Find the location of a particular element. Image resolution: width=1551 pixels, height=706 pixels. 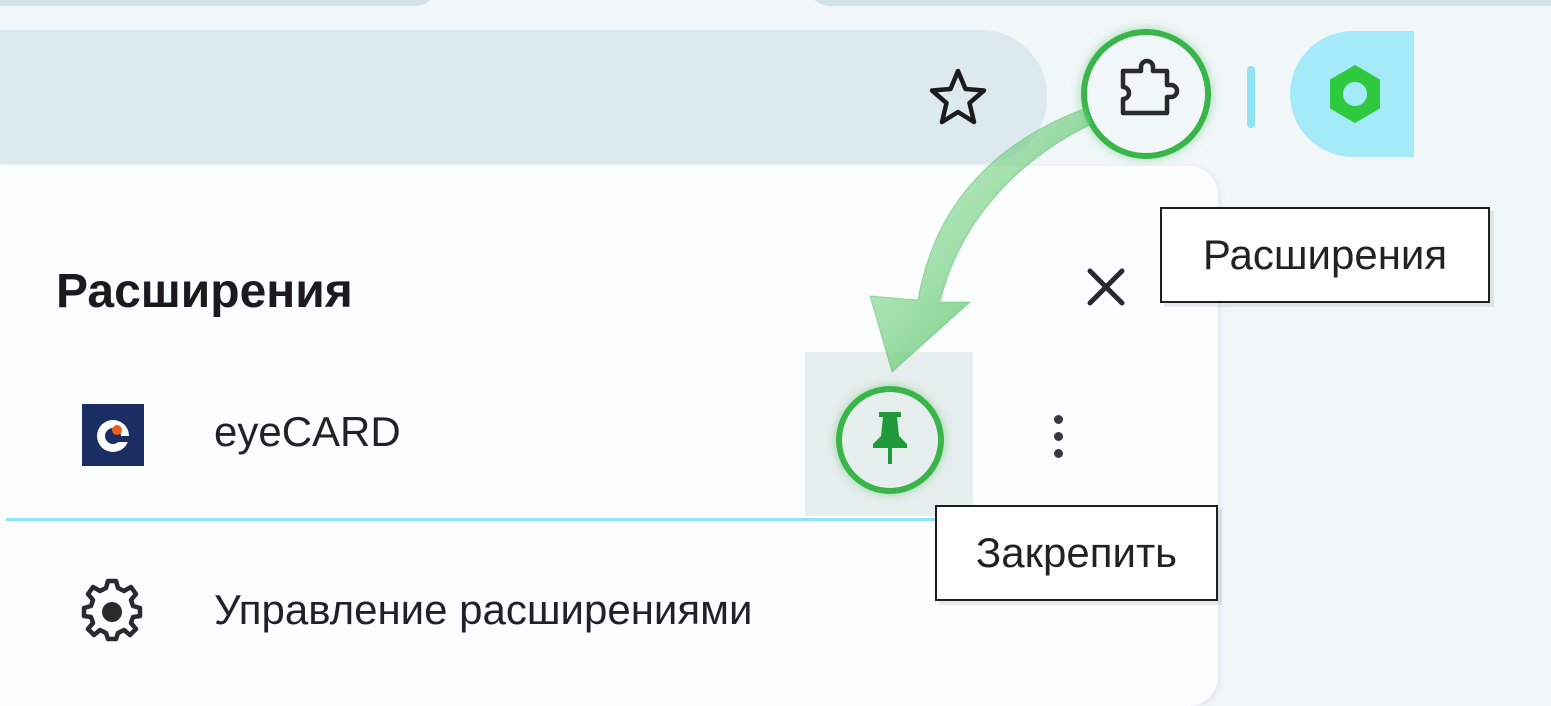

star-icon is located at coordinates (958, 98).